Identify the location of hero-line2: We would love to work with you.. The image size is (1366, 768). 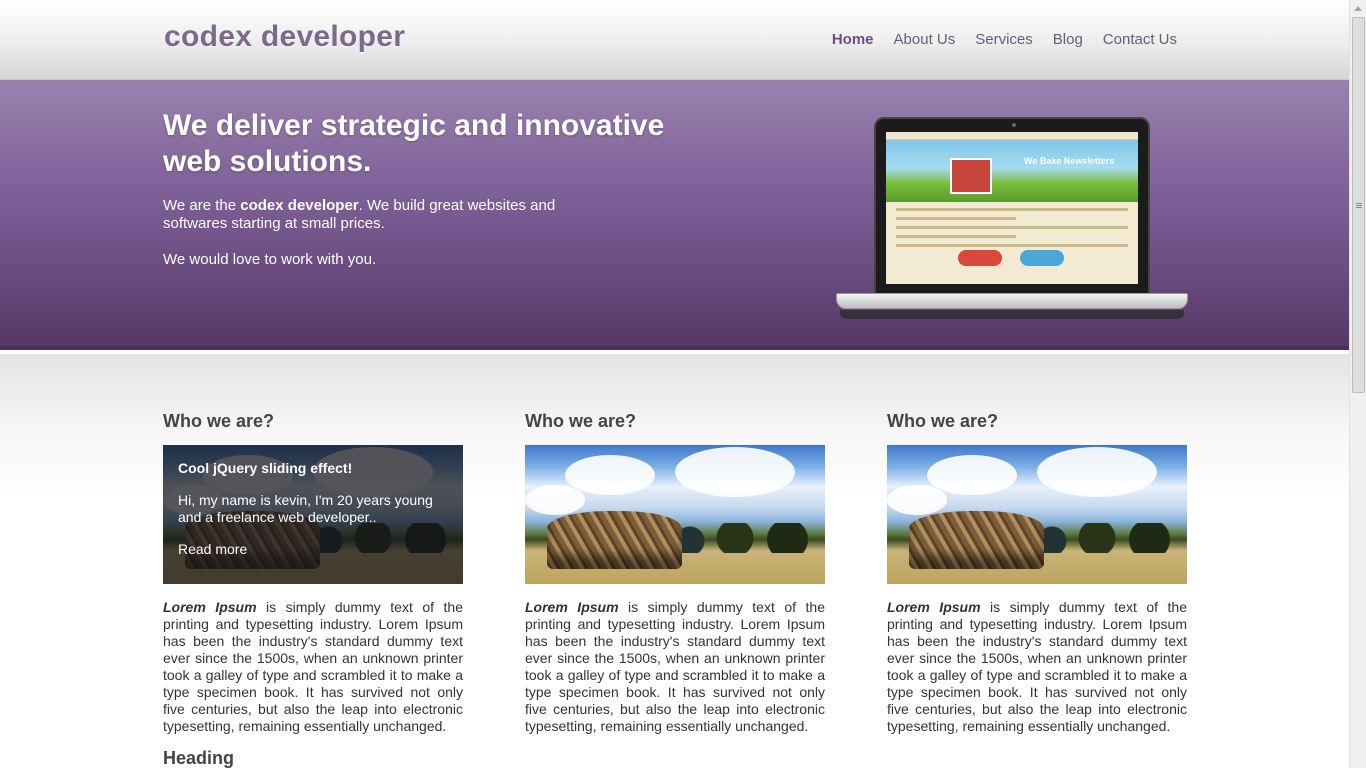
(270, 259).